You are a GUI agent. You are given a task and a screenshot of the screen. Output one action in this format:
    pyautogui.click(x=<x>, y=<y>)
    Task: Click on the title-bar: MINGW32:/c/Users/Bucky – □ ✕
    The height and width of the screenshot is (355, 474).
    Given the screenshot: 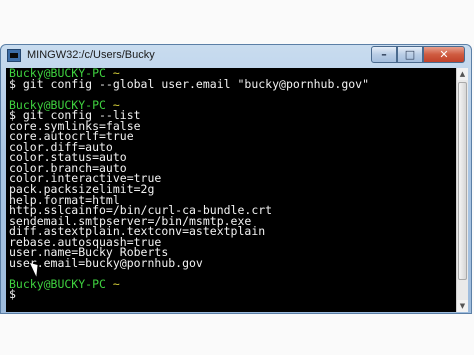 What is the action you would take?
    pyautogui.click(x=236, y=56)
    